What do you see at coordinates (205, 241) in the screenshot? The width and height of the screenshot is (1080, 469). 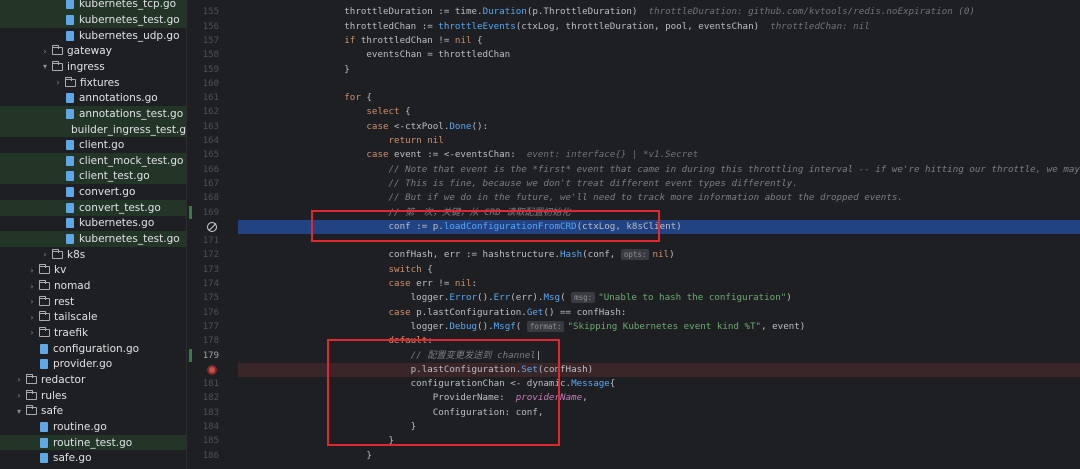 I see `line-number: 171` at bounding box center [205, 241].